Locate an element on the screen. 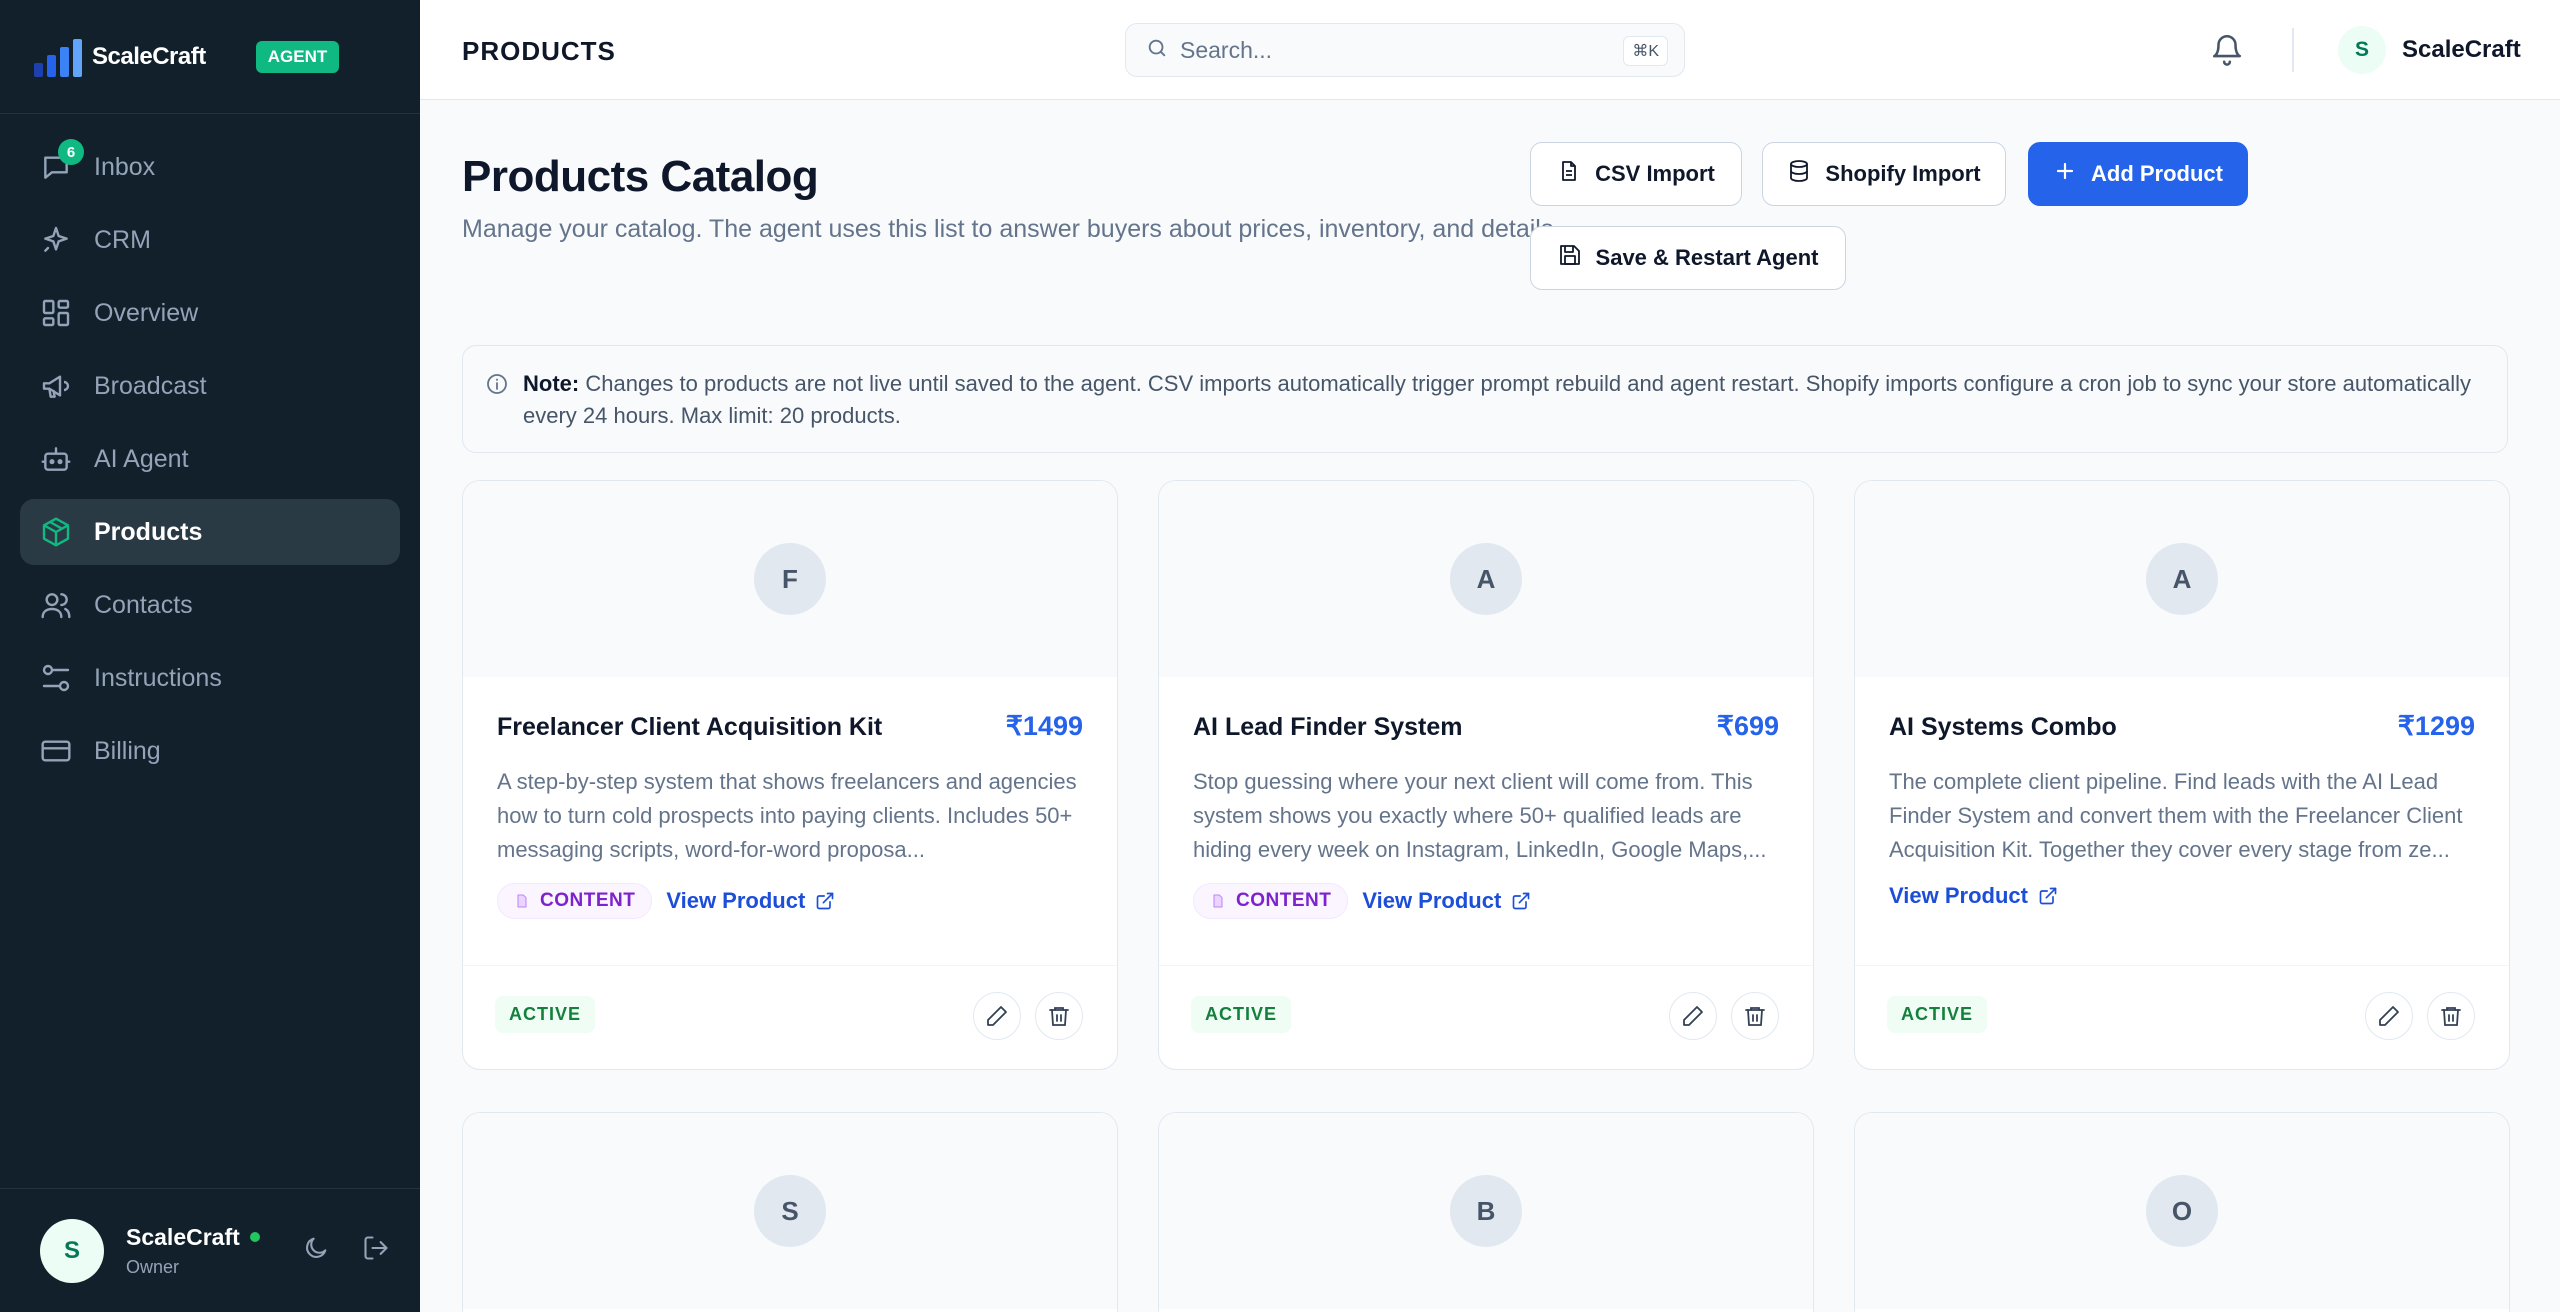 The image size is (2560, 1312). sidebar-user-panel: S ScaleCraft Owner is located at coordinates (210, 1250).